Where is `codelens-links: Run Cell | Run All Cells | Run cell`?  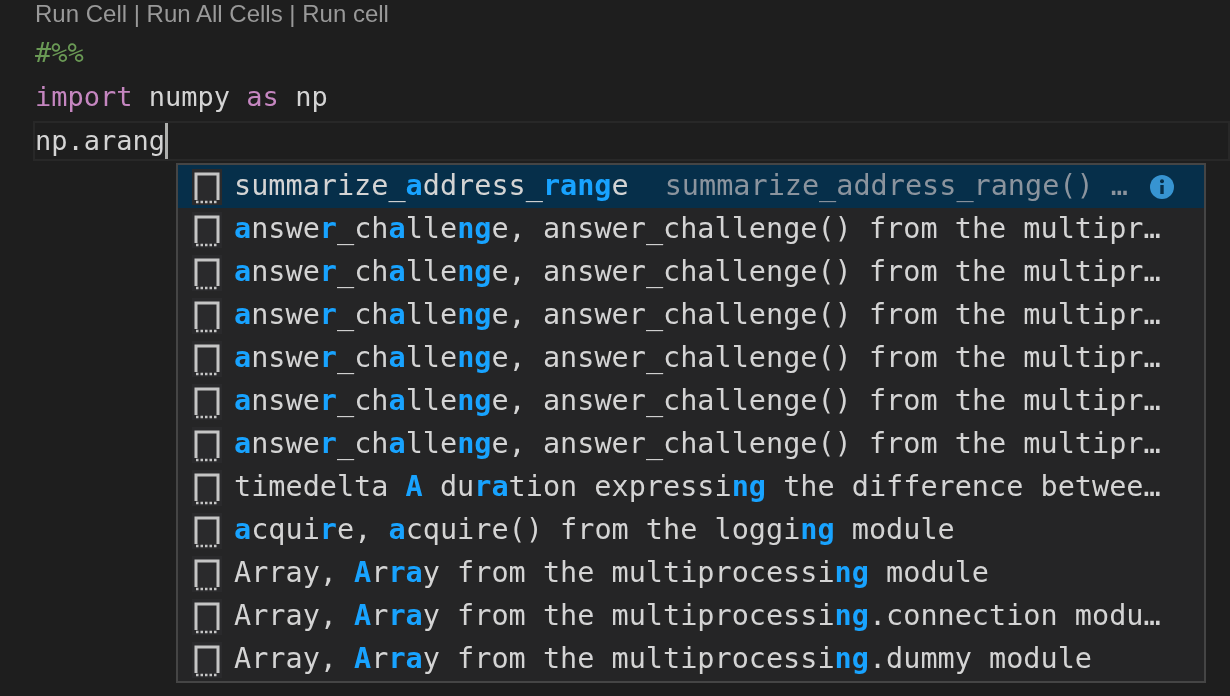
codelens-links: Run Cell | Run All Cells | Run cell is located at coordinates (212, 16).